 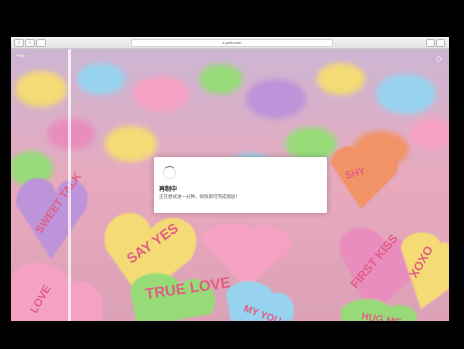 I want to click on share-icon, so click(x=430, y=43).